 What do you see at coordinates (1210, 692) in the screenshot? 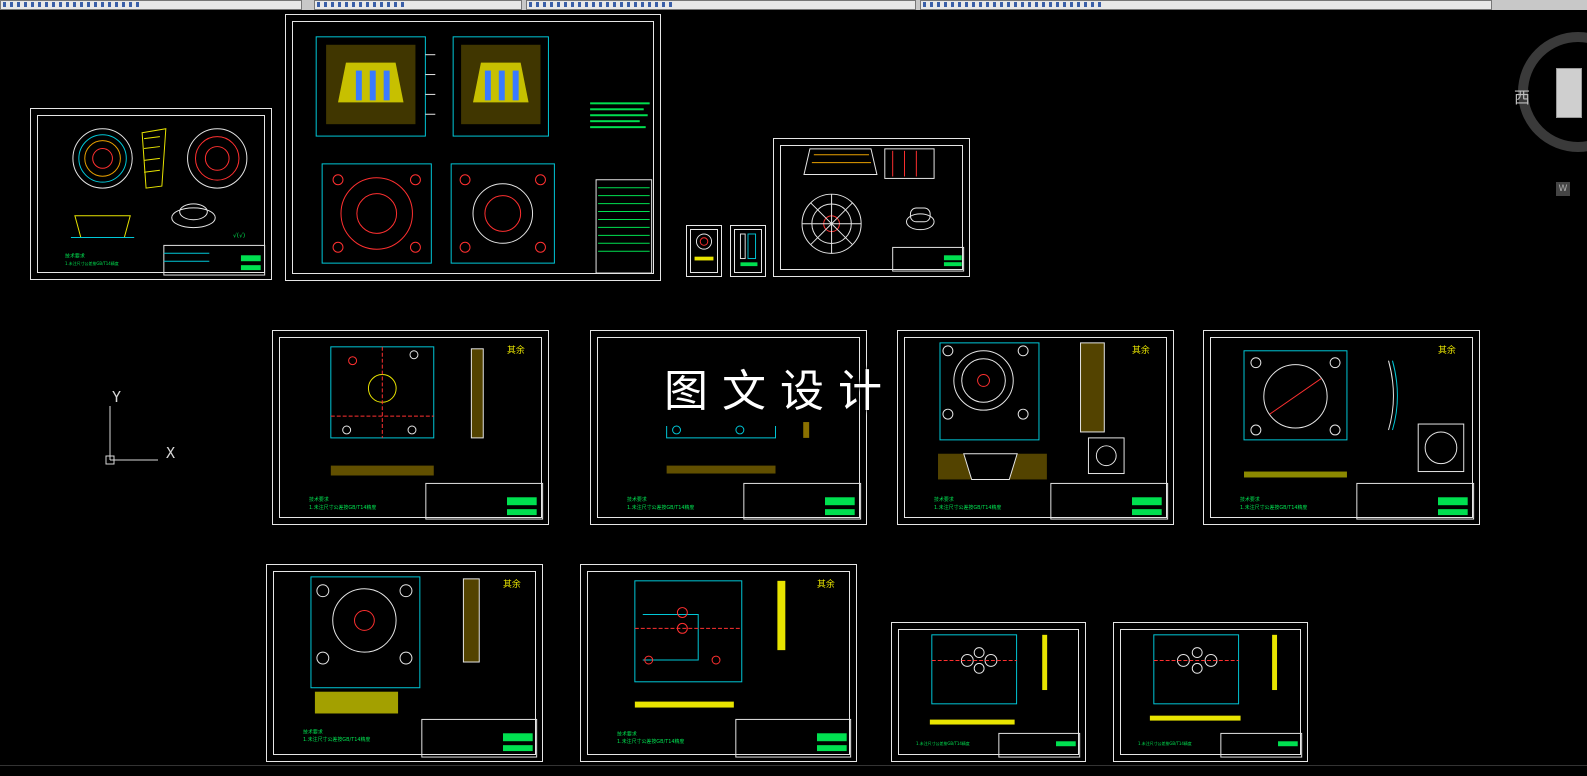
I see `drawing-sheet-plate-8: 1.未注尺寸公差按GB/T14精度` at bounding box center [1210, 692].